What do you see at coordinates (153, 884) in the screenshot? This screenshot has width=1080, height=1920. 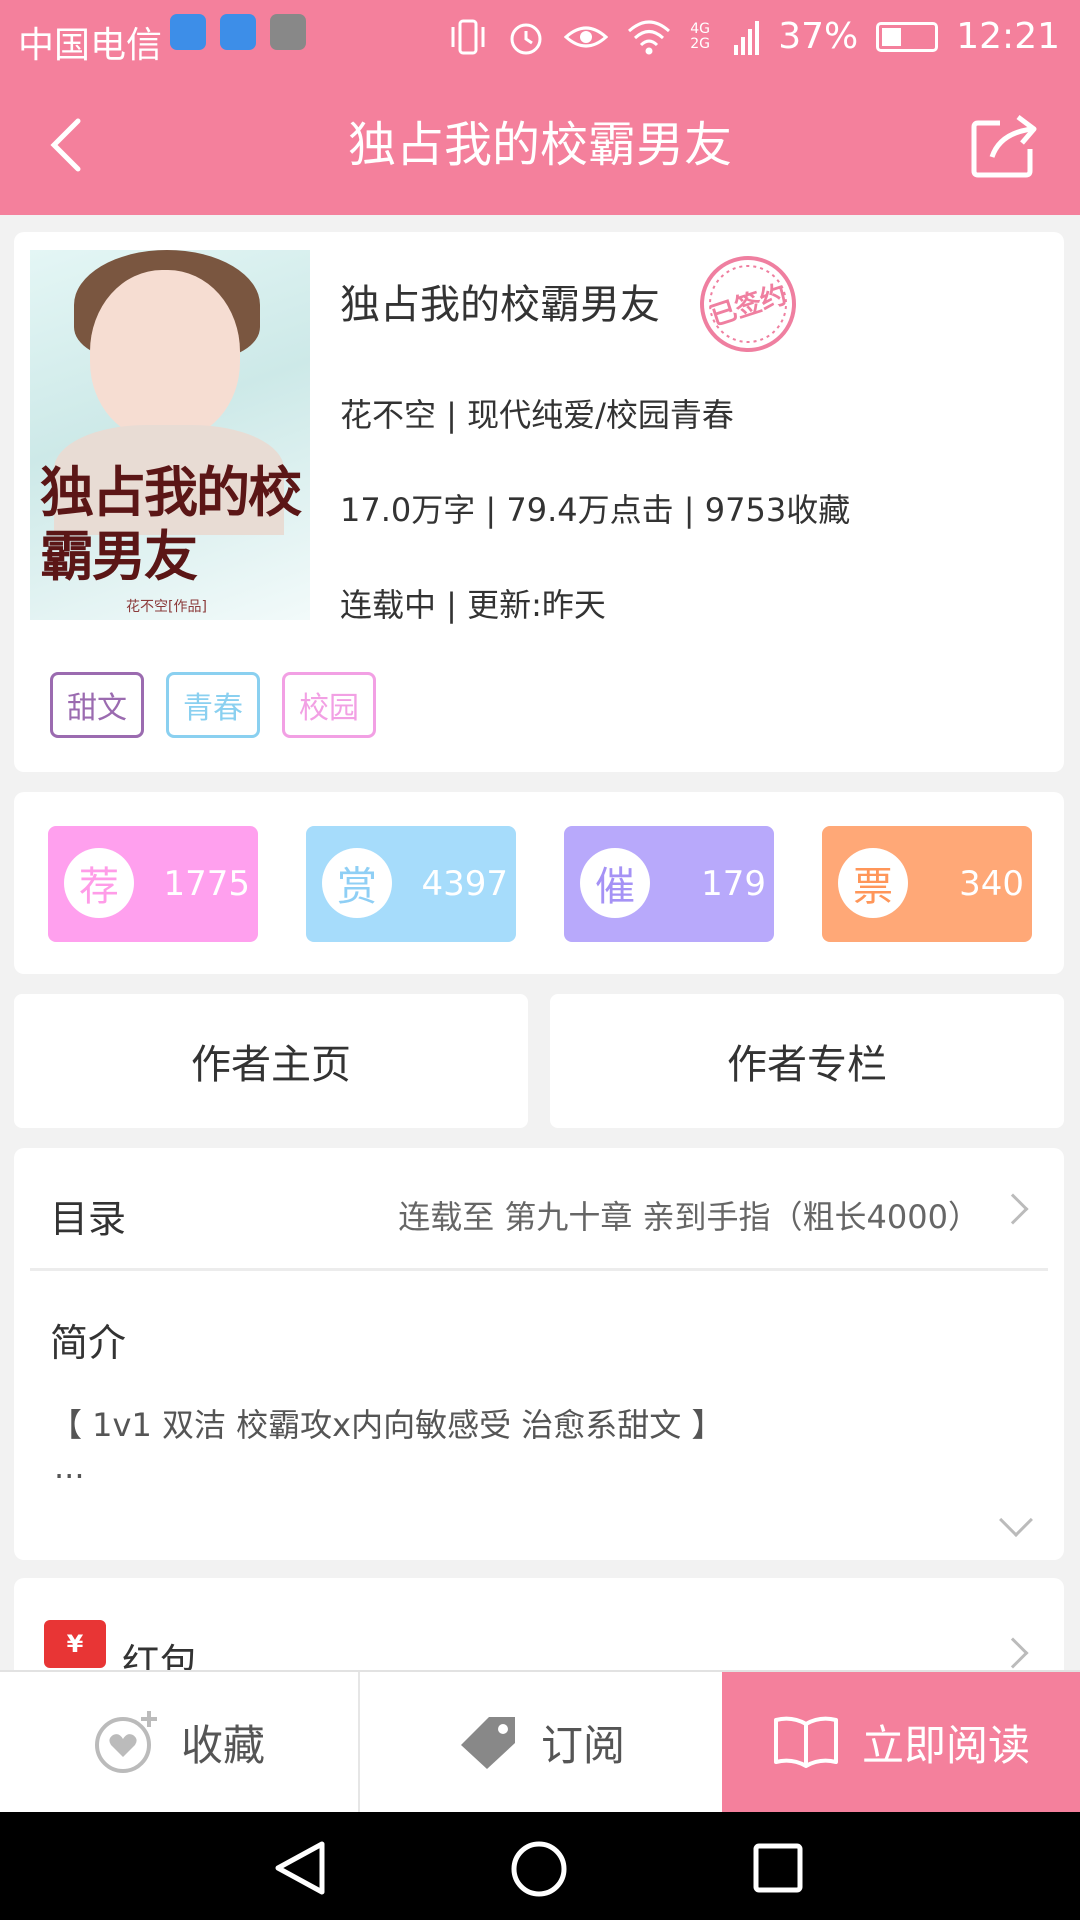 I see `recommend-button: 荐 1775` at bounding box center [153, 884].